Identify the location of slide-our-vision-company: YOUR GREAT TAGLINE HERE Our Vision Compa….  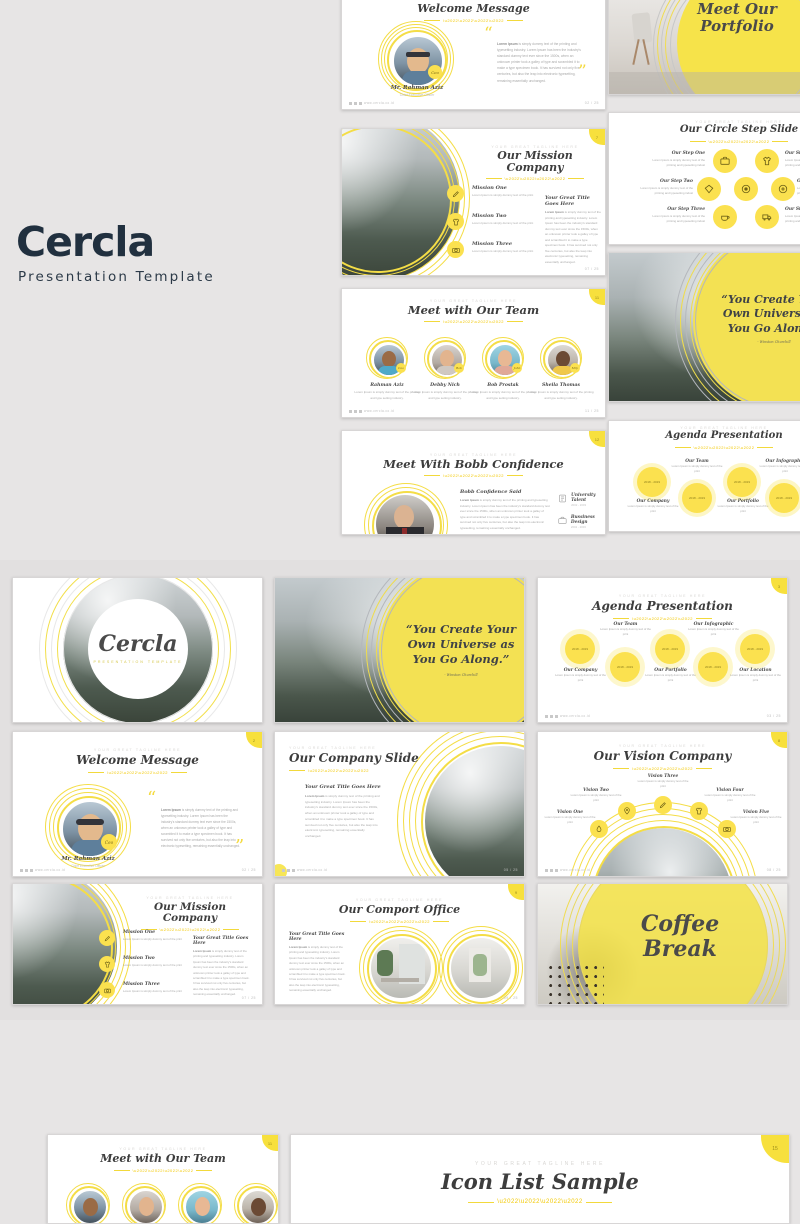
(662, 804).